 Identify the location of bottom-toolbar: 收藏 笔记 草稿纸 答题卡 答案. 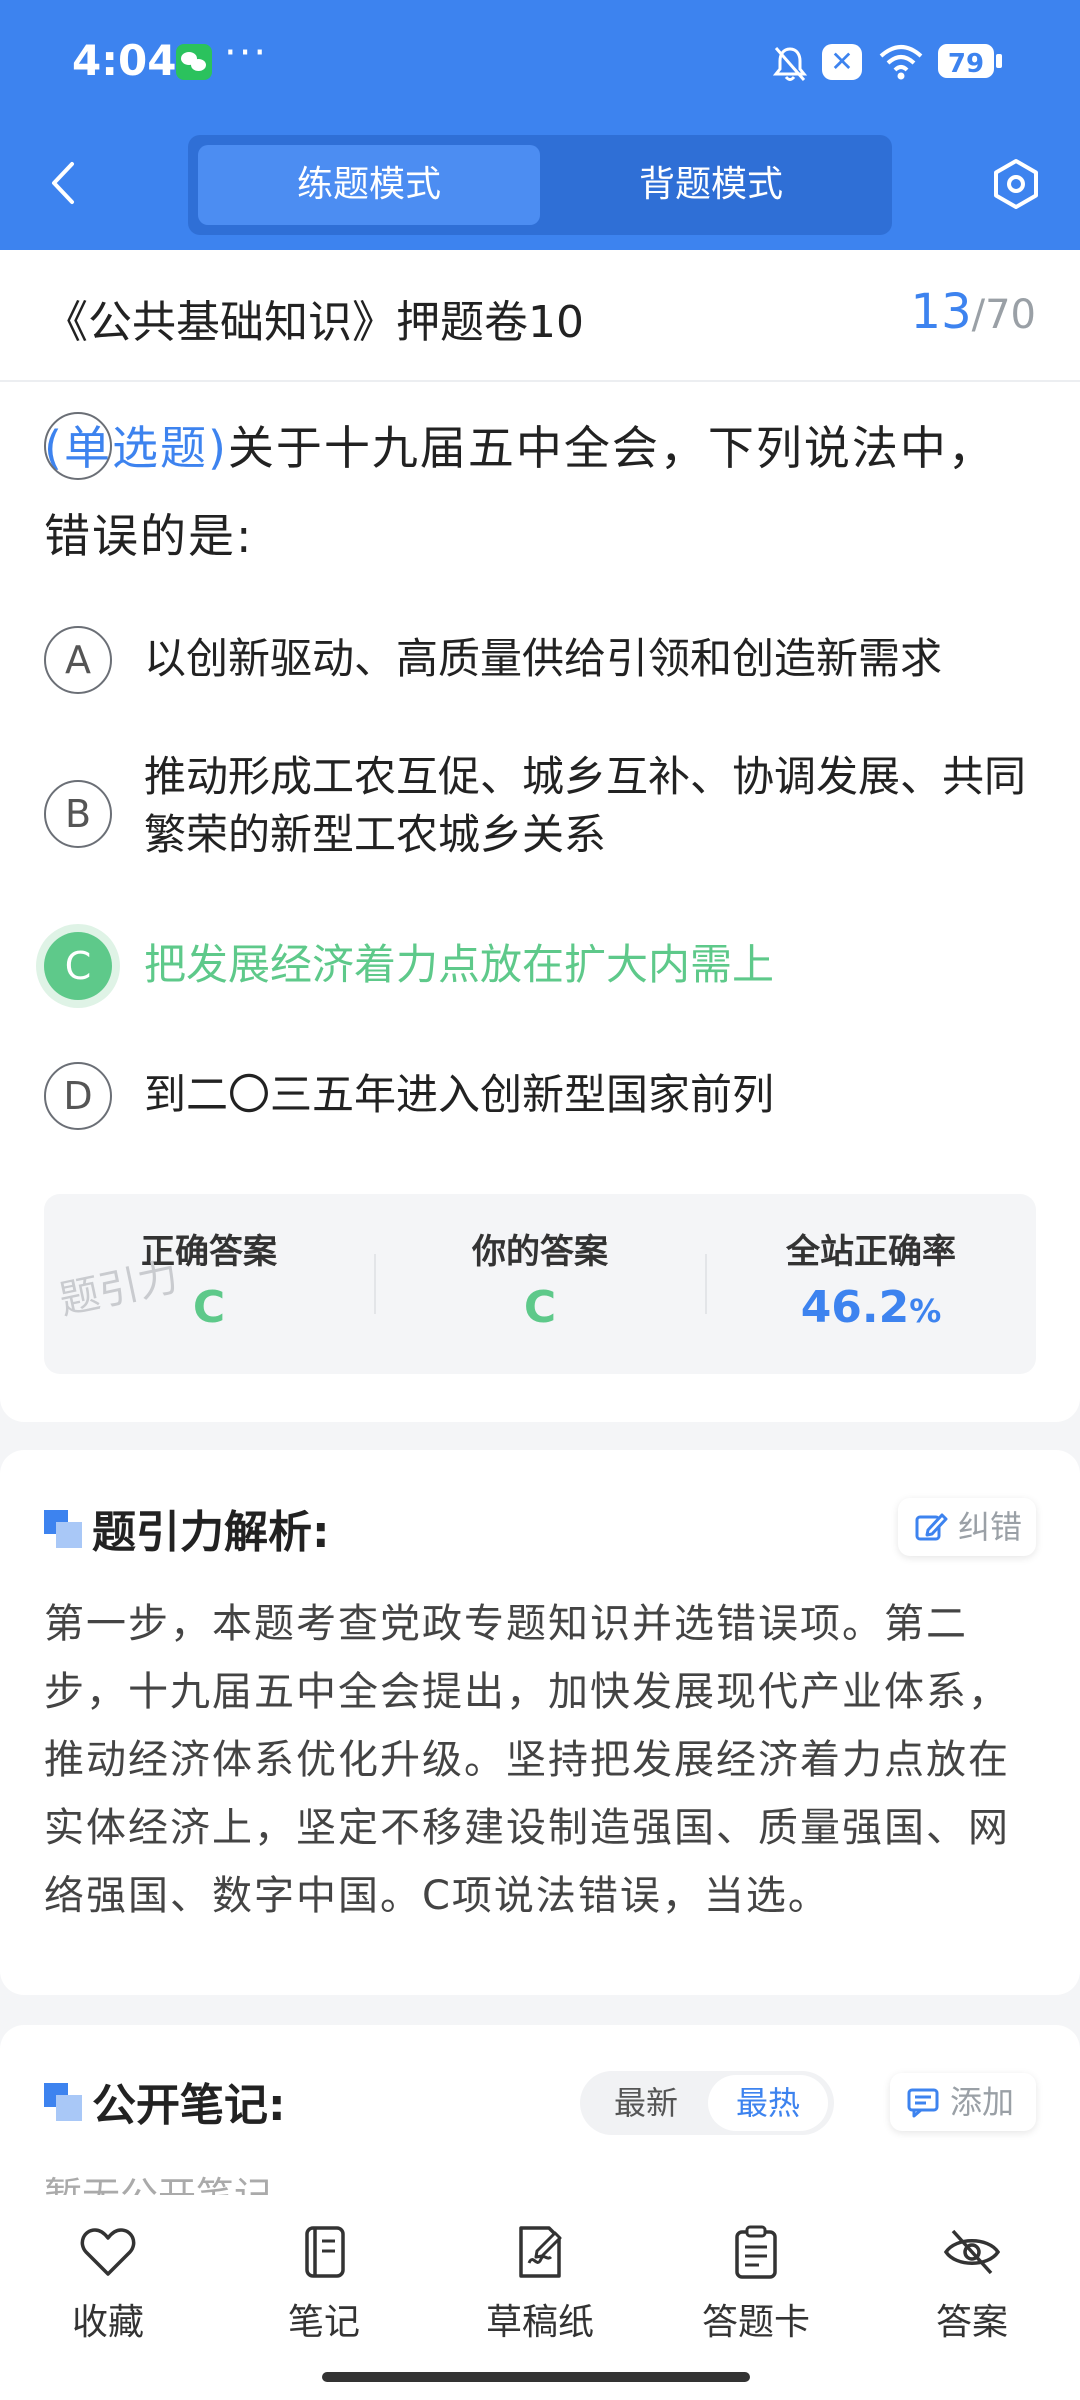
(540, 2297).